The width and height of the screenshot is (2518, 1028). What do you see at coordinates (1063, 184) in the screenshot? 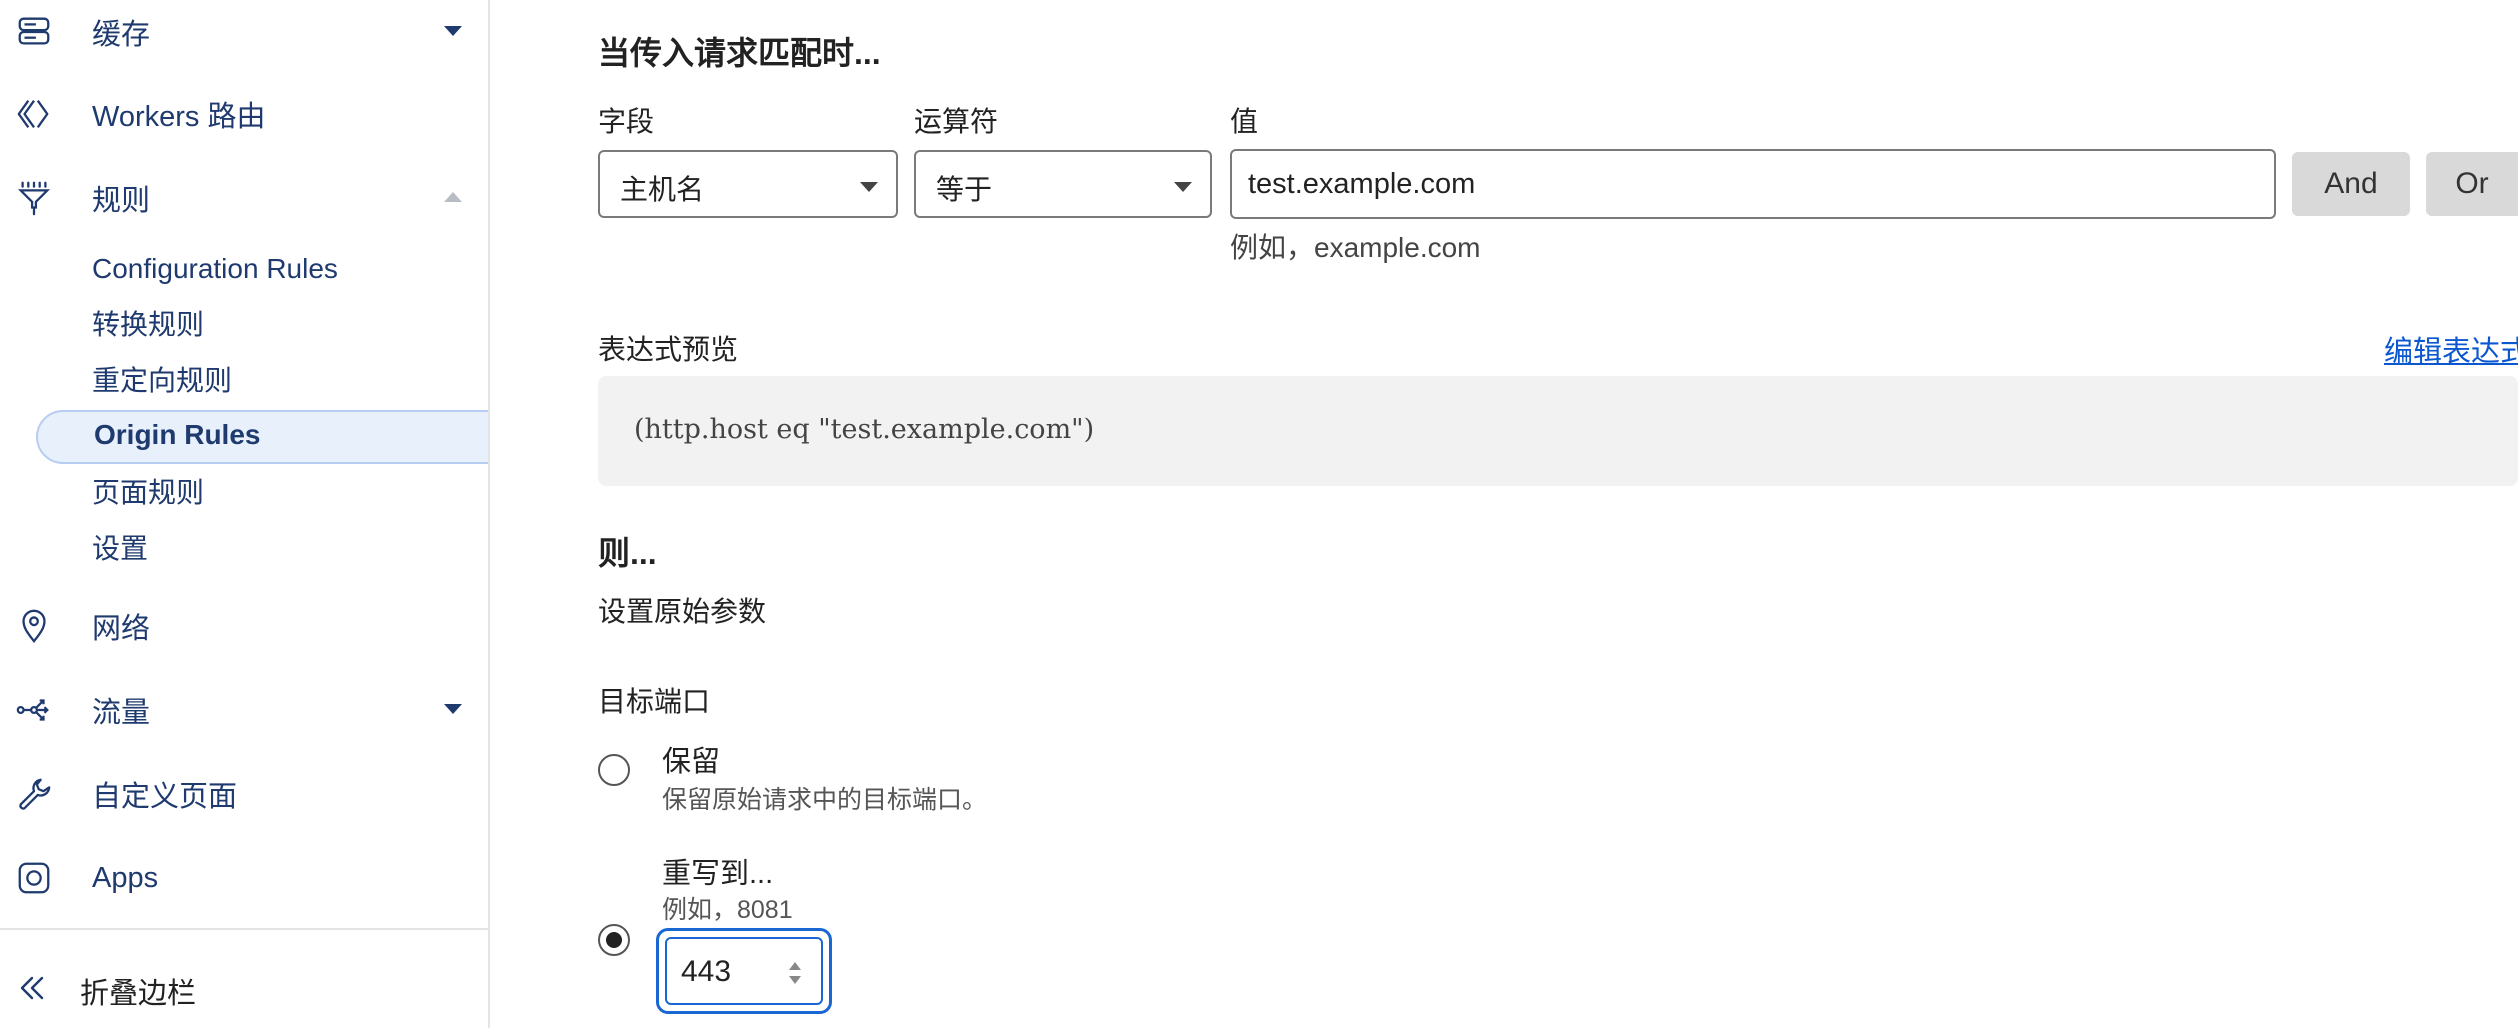
I see `operator-select: 等于` at bounding box center [1063, 184].